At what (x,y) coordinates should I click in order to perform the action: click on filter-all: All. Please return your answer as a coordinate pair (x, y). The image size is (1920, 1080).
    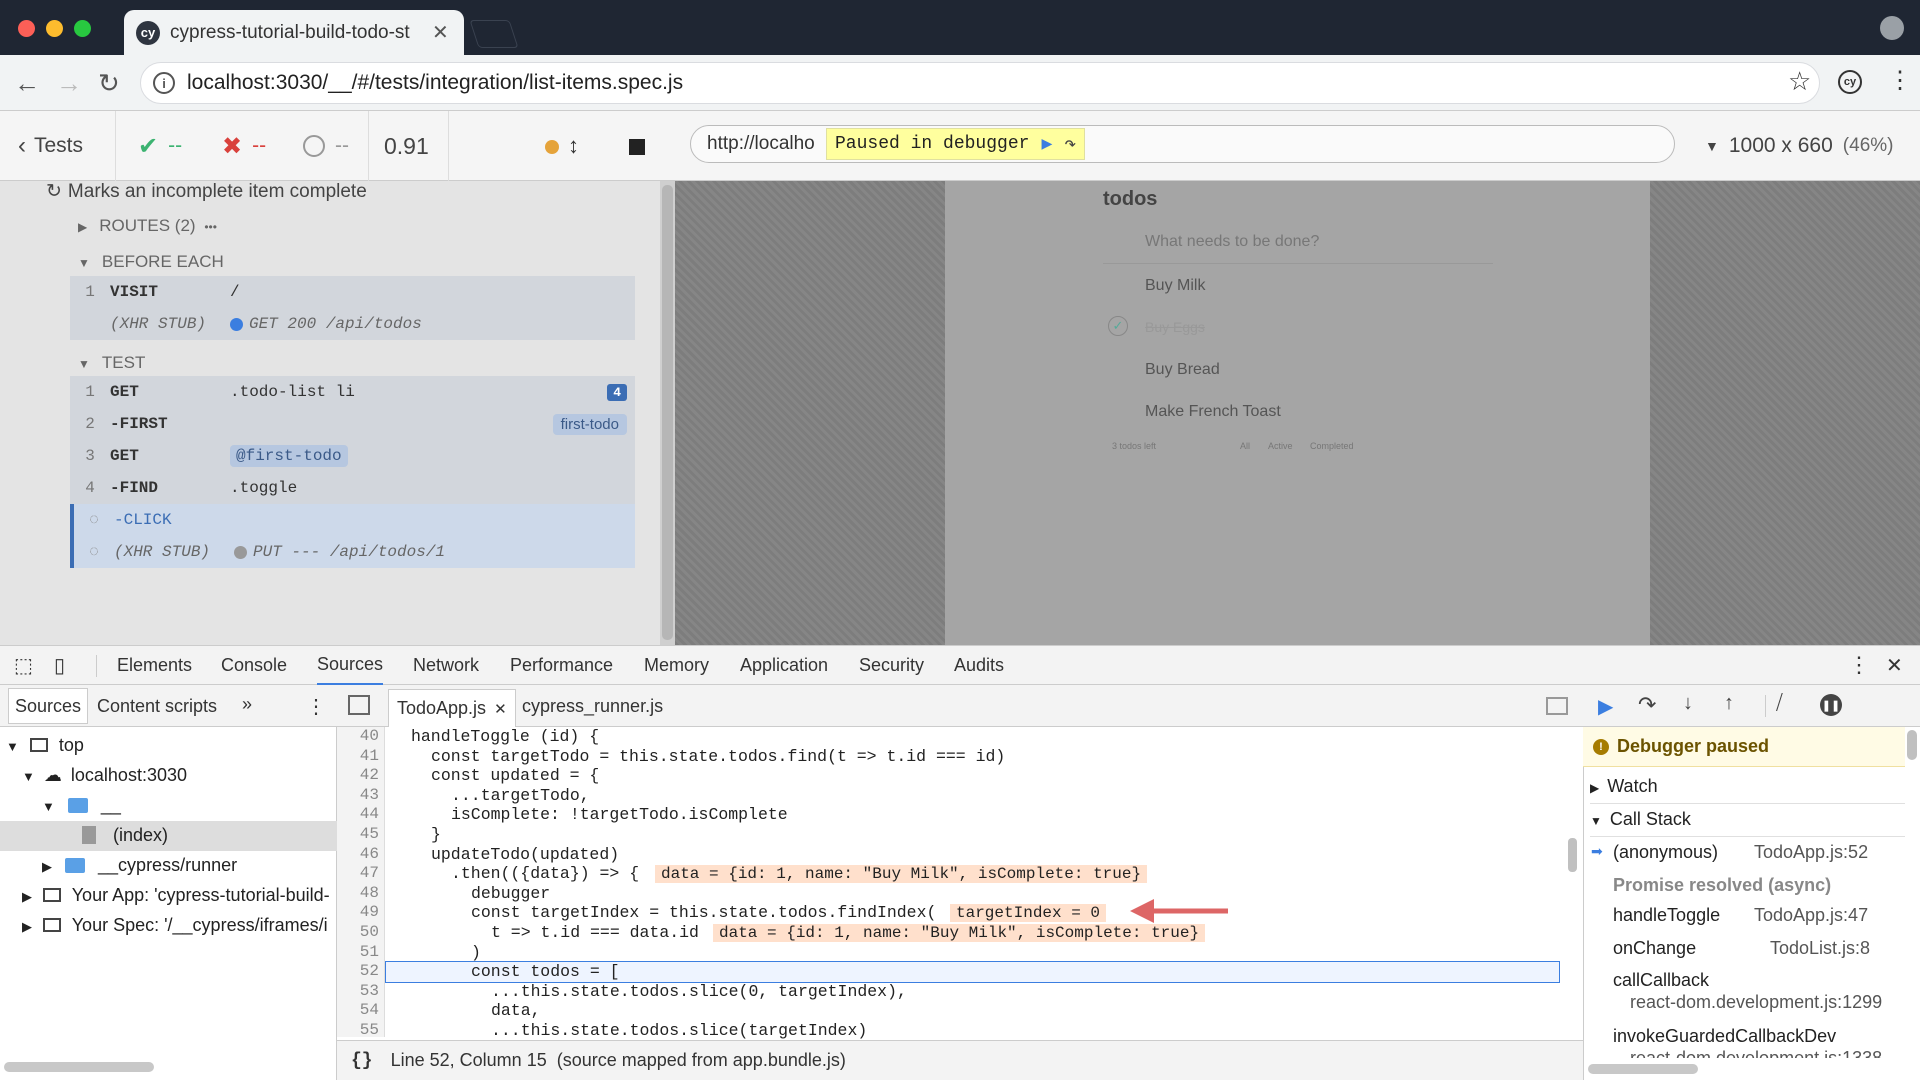
    Looking at the image, I should click on (1245, 446).